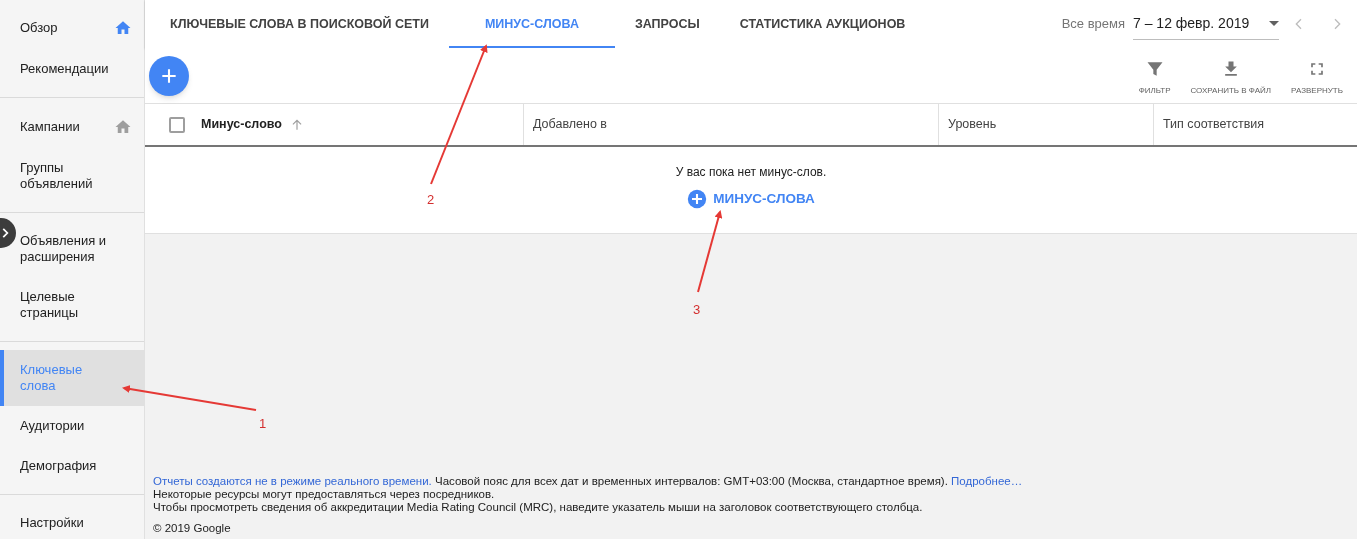  I want to click on annotation-number: 2, so click(431, 200).